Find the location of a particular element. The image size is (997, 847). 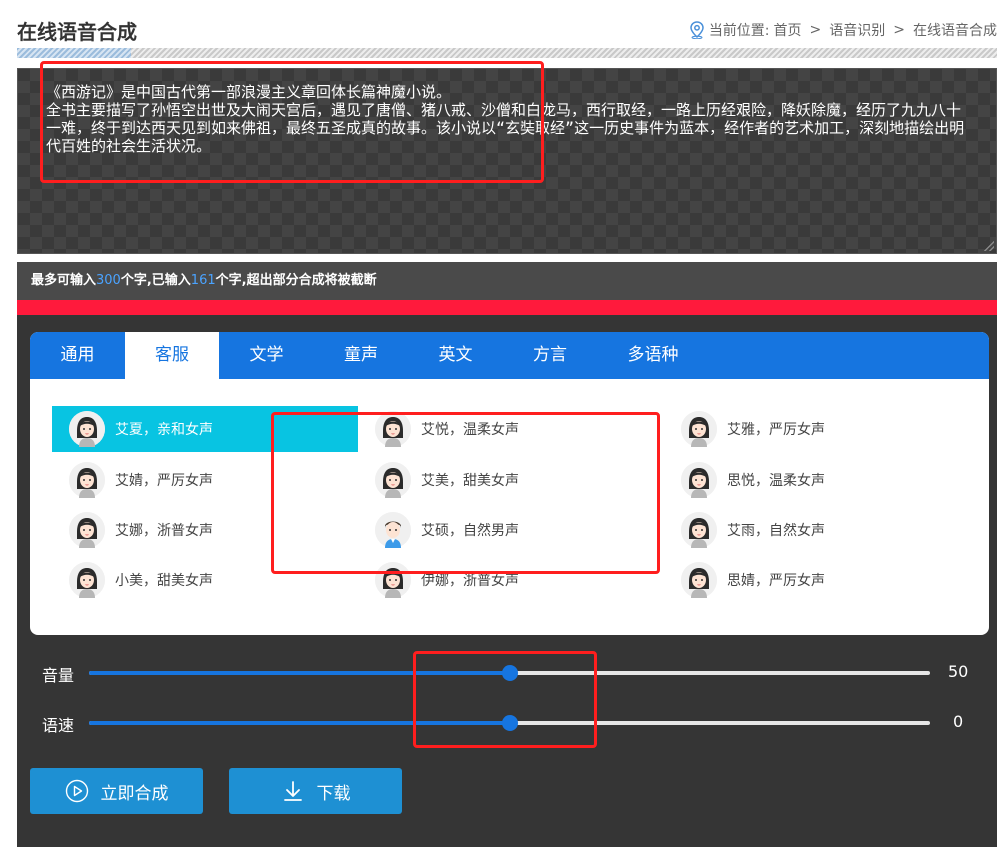

speed-slider-row: 语速 0 is located at coordinates (513, 723).